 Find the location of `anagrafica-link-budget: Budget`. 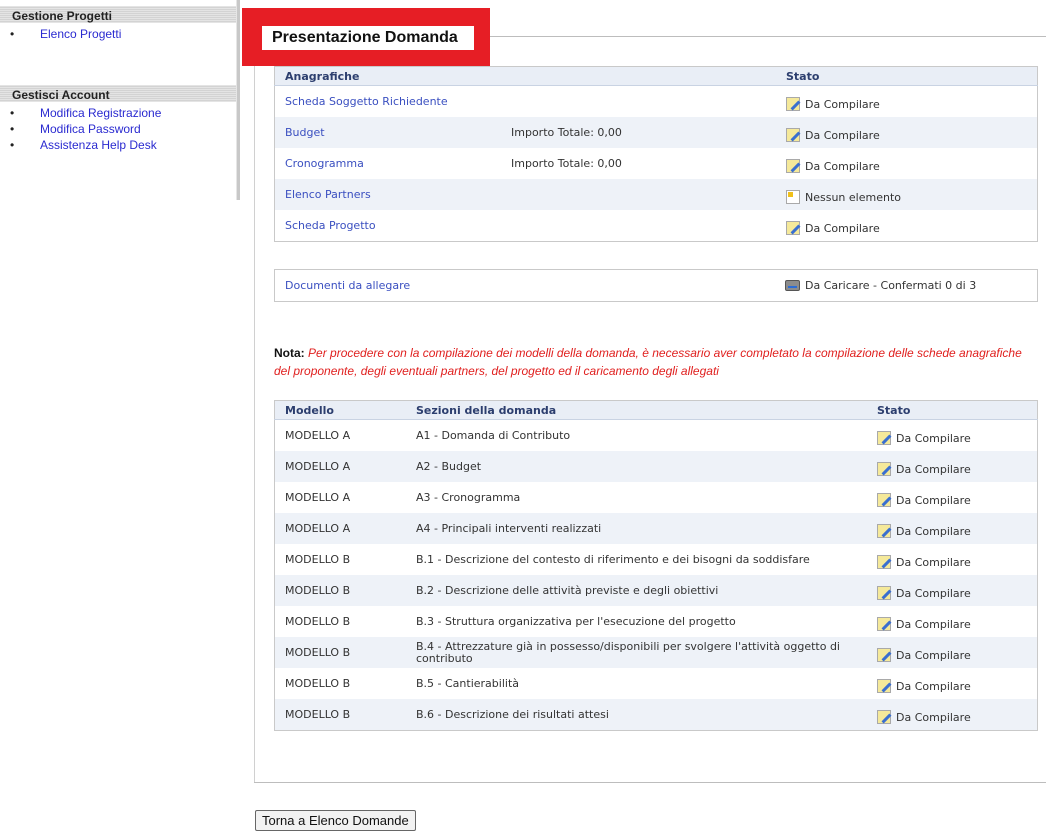

anagrafica-link-budget: Budget is located at coordinates (387, 132).